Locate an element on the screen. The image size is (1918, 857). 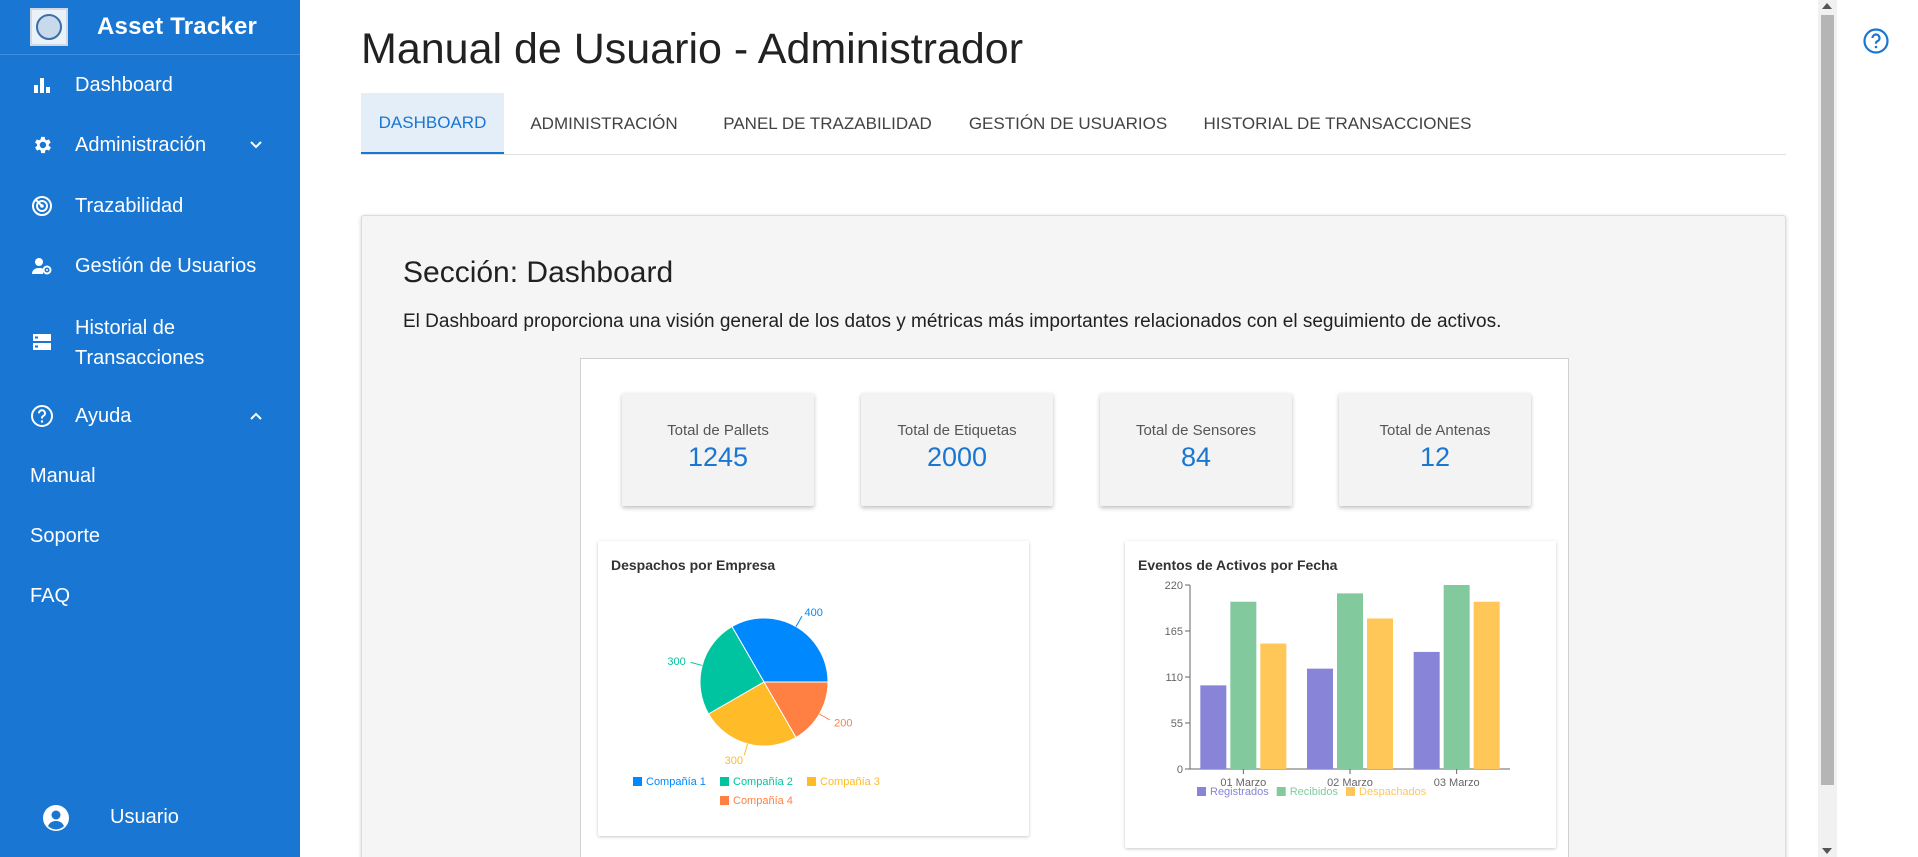
sidebar-item-label-line1: Historial de is located at coordinates (125, 328).